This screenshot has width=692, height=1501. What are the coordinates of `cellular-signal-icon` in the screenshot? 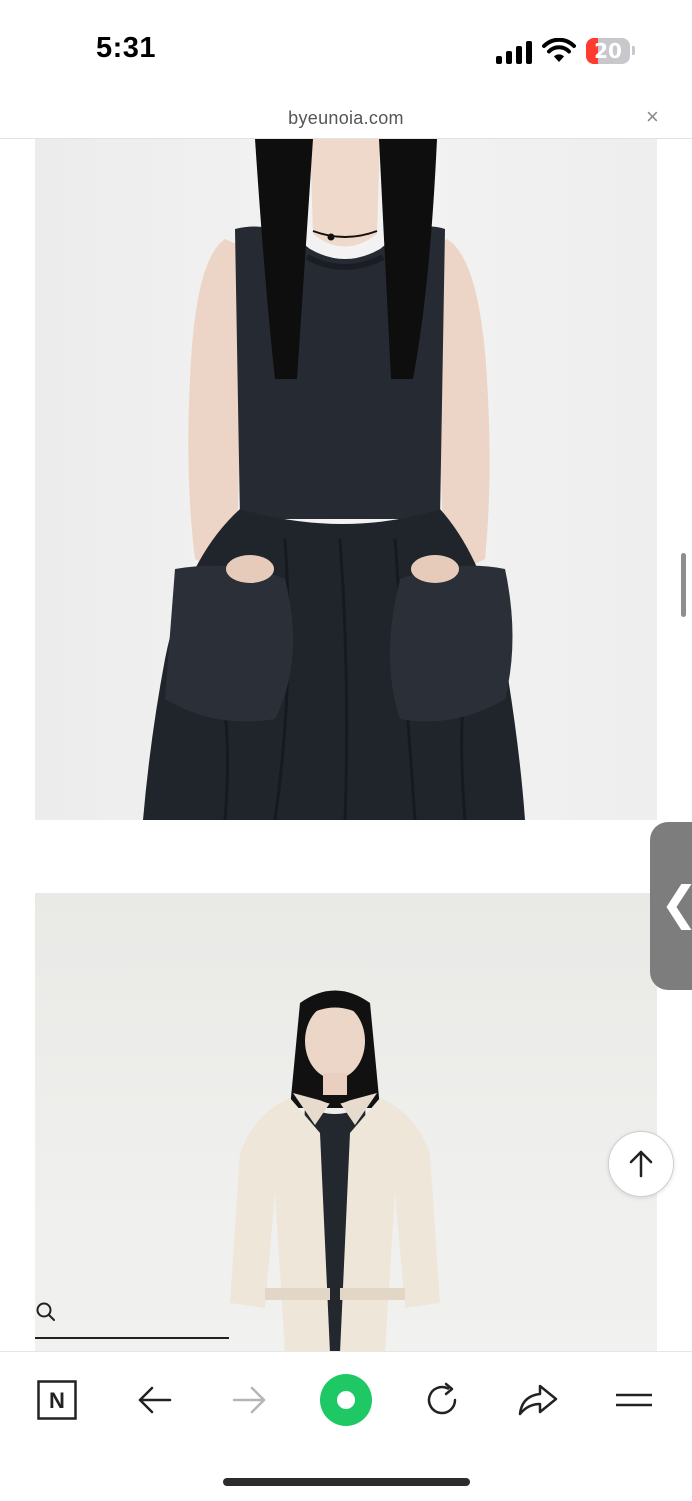 It's located at (514, 52).